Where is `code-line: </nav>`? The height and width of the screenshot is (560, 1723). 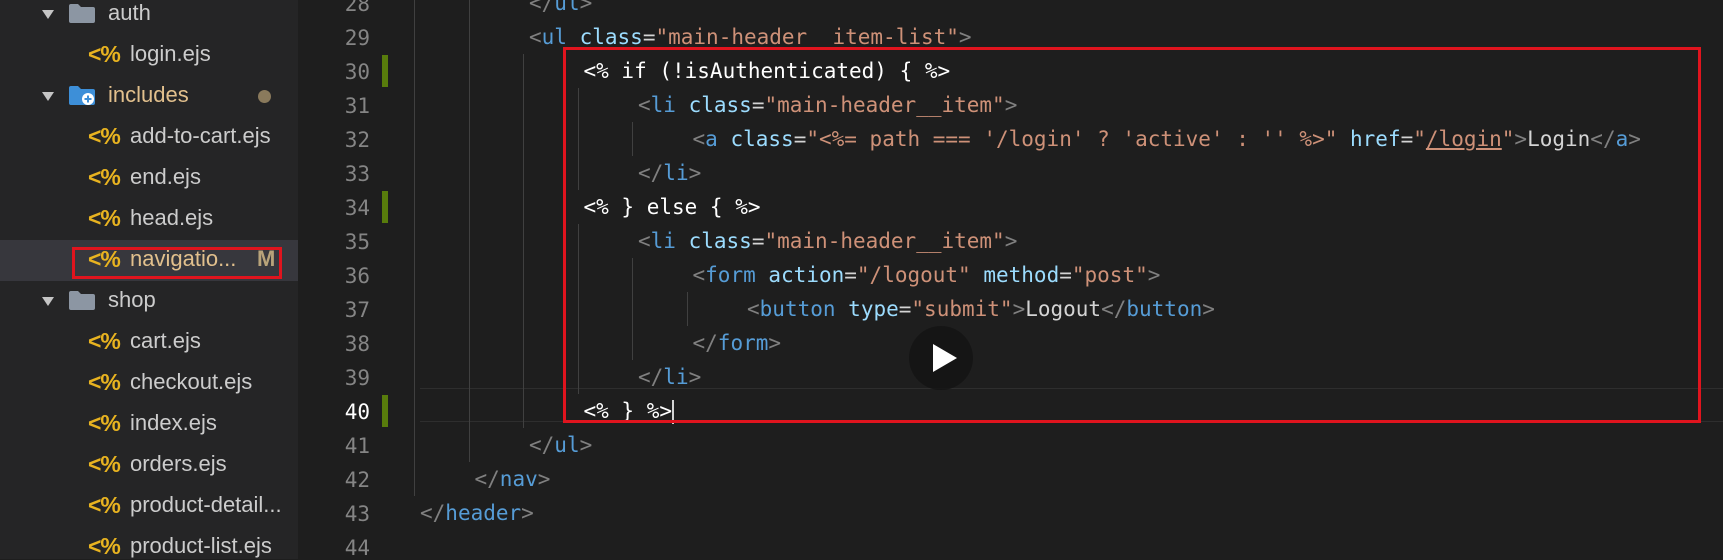
code-line: </nav> is located at coordinates (513, 479).